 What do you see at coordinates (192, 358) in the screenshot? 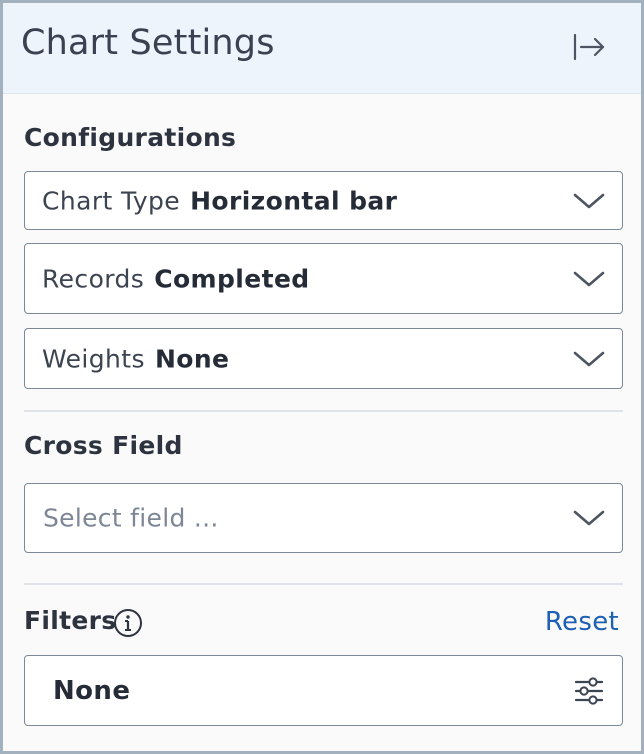
I see `weights-value: None` at bounding box center [192, 358].